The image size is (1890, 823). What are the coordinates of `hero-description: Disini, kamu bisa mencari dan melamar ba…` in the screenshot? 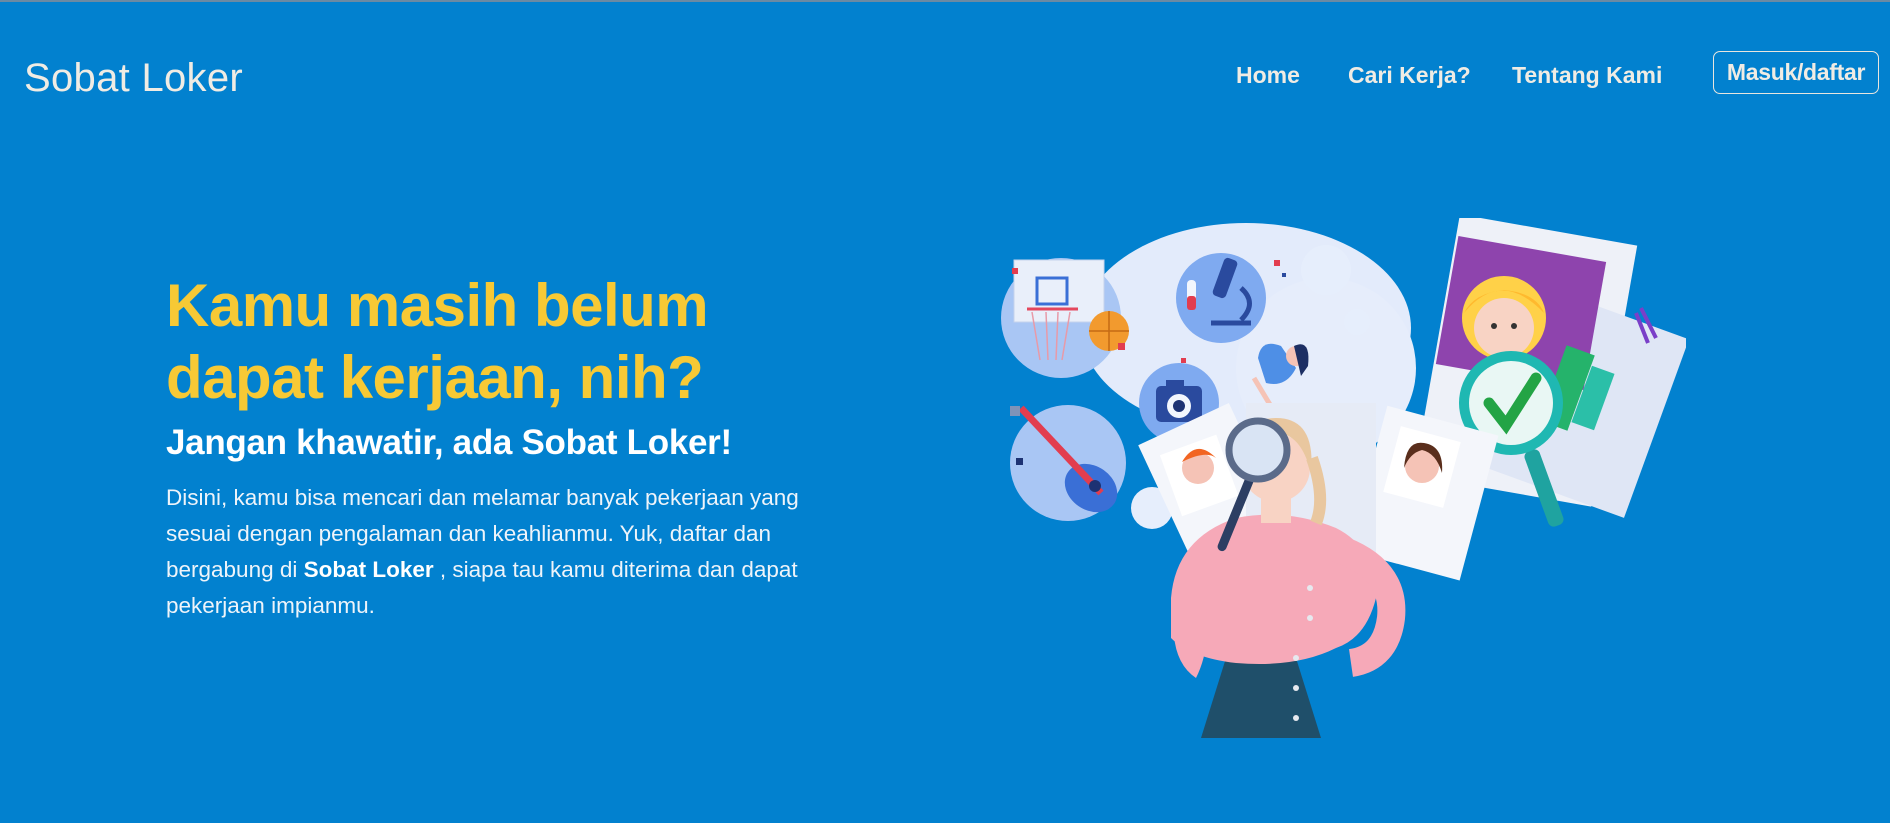 It's located at (496, 552).